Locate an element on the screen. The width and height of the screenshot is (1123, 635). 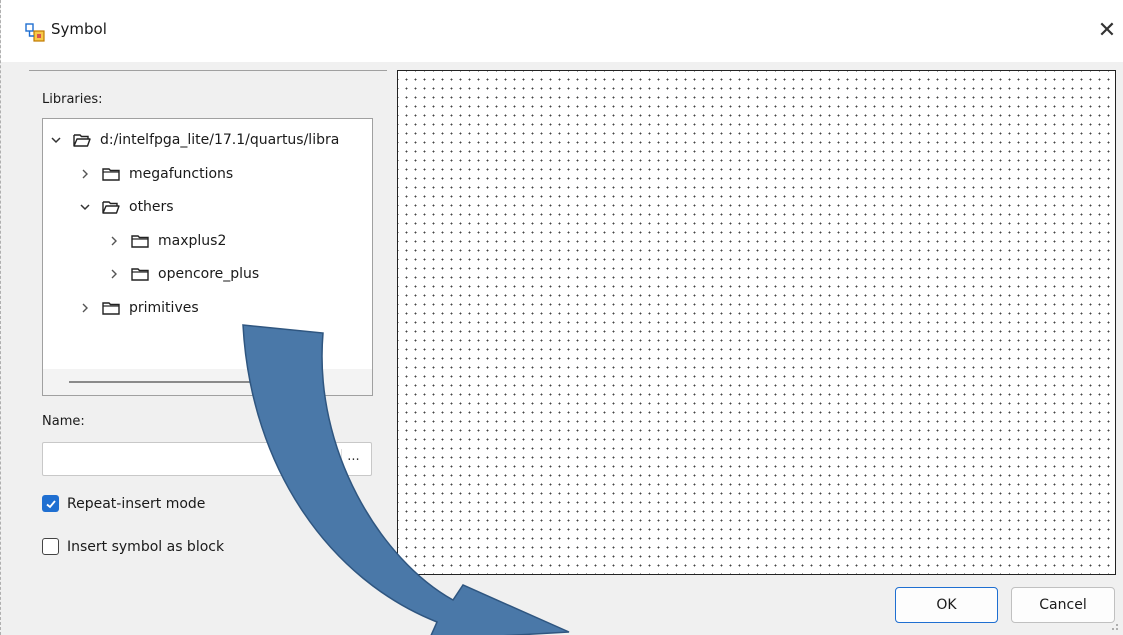
tree-item: maxplus2 is located at coordinates (166, 241).